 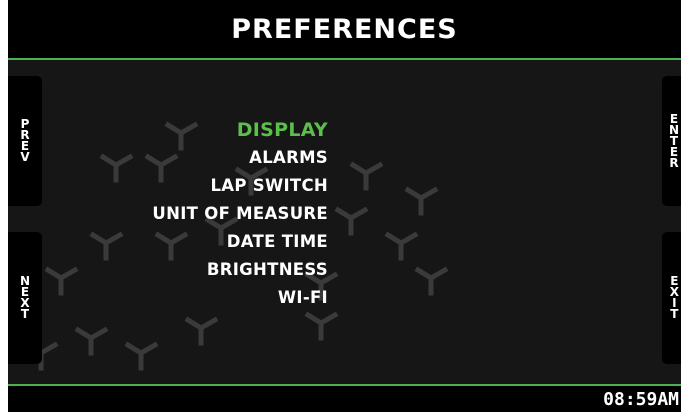 I want to click on menu-item-date-time: DATE TIME, so click(x=240, y=242).